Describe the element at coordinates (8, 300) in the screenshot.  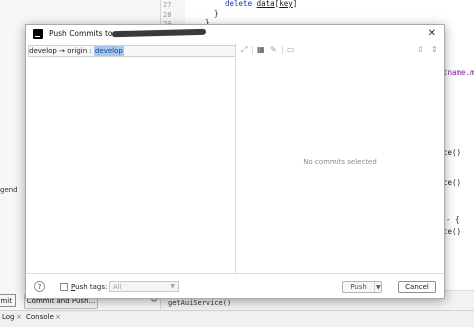
I see `commit-button: nmit` at that location.